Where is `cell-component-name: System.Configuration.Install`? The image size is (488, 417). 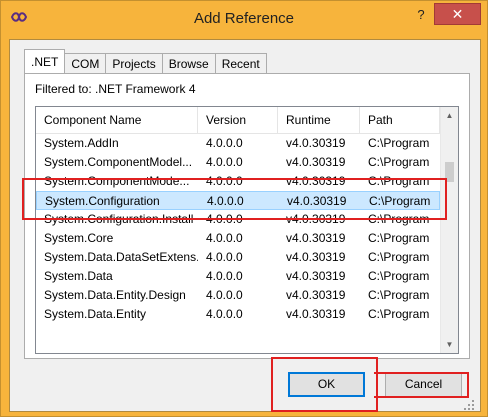 cell-component-name: System.Configuration.Install is located at coordinates (119, 219).